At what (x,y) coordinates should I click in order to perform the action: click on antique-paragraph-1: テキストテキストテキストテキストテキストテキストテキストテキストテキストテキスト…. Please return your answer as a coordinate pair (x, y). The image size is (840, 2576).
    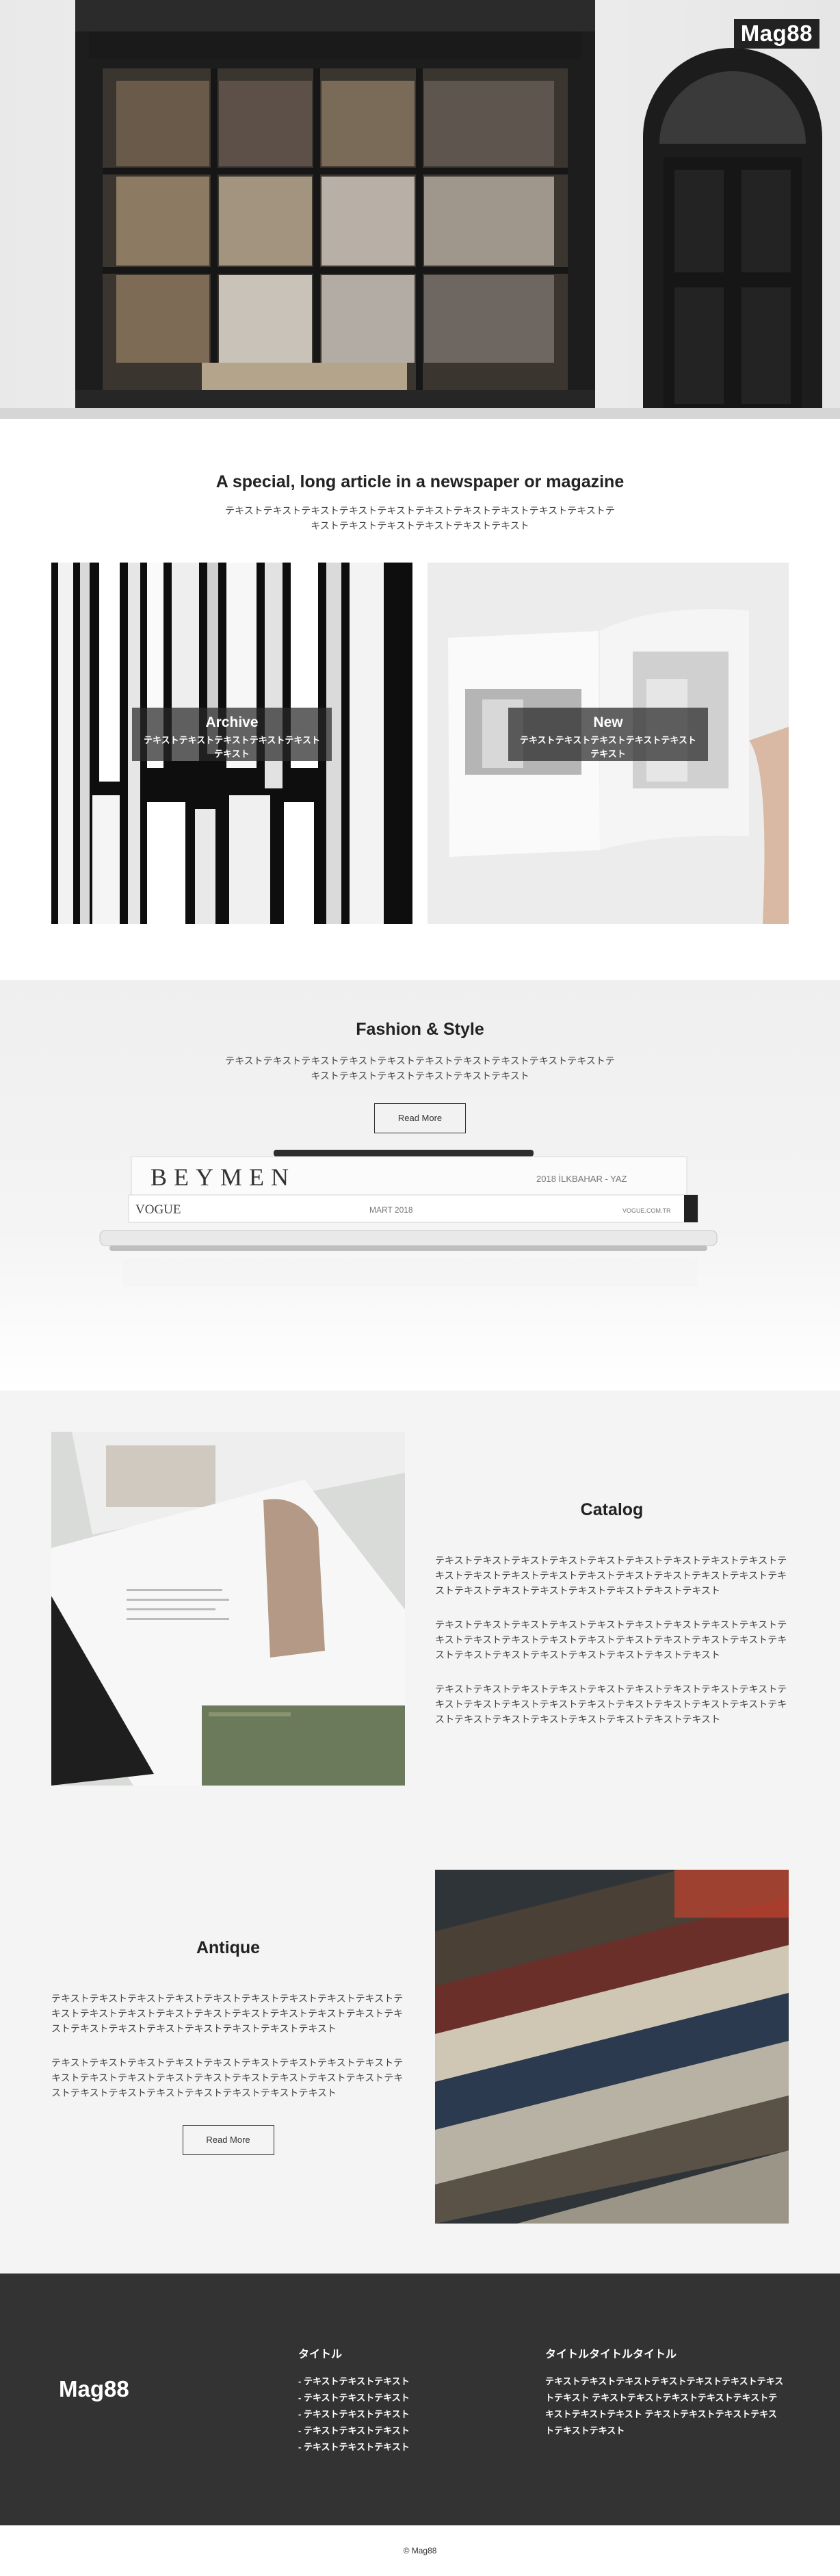
    Looking at the image, I should click on (227, 2013).